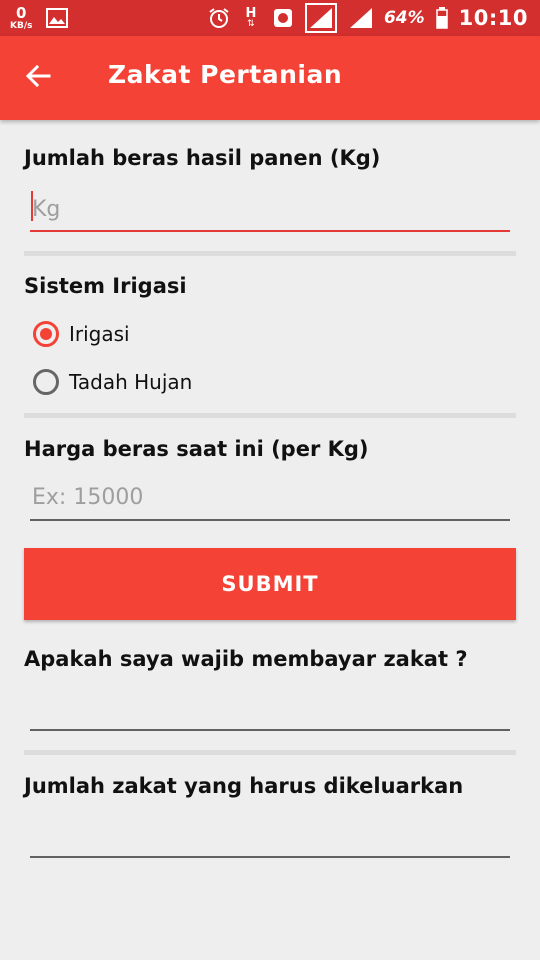  What do you see at coordinates (99, 334) in the screenshot?
I see `radio-irigasi-label: Irigasi` at bounding box center [99, 334].